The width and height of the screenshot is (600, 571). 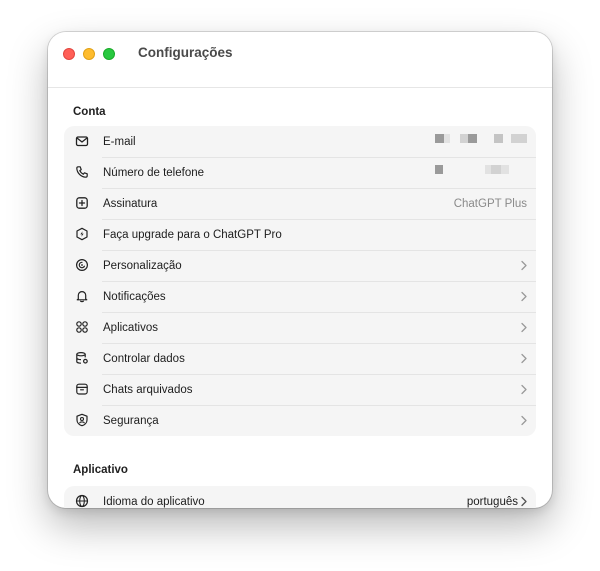 What do you see at coordinates (119, 141) in the screenshot?
I see `email-label: E-mail` at bounding box center [119, 141].